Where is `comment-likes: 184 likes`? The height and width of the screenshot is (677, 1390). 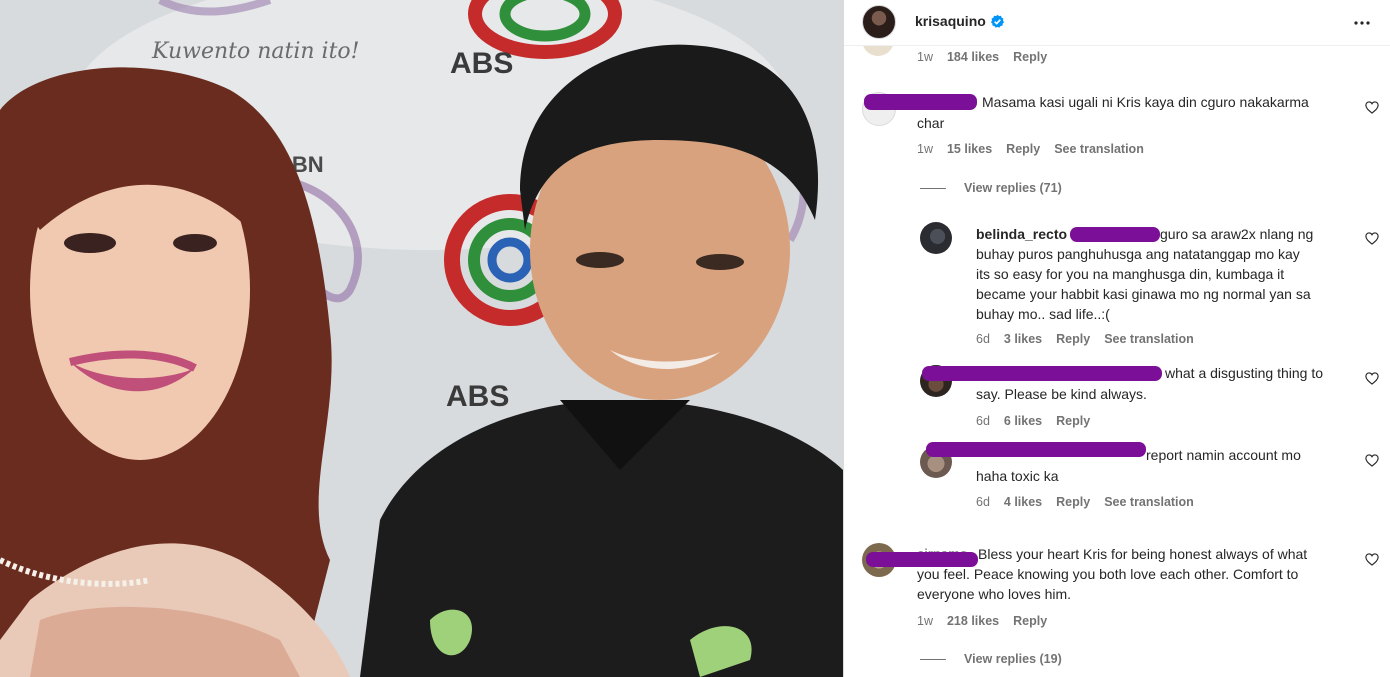
comment-likes: 184 likes is located at coordinates (973, 57).